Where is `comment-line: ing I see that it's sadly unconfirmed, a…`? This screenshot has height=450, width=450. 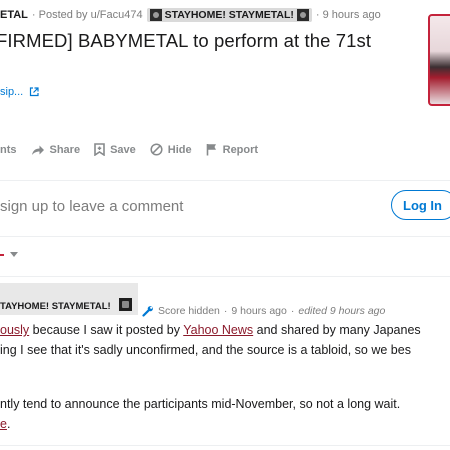 comment-line: ing I see that it's sadly unconfirmed, a… is located at coordinates (205, 350).